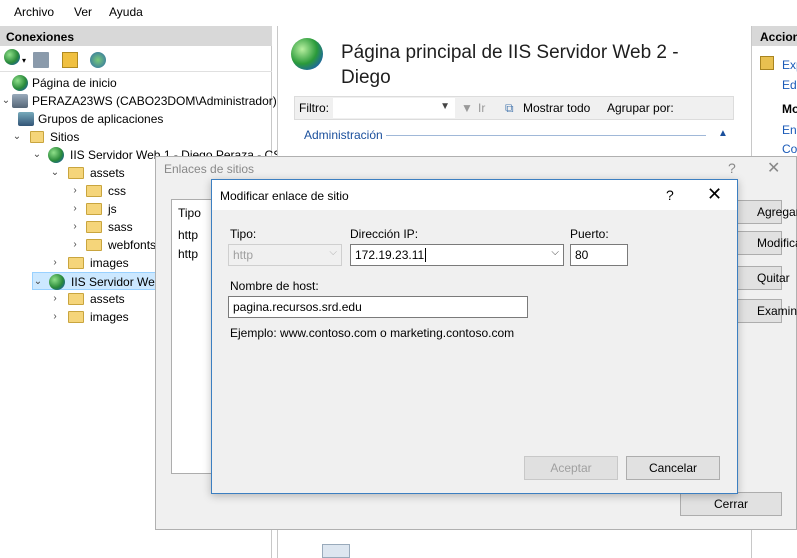 This screenshot has height=558, width=797. What do you see at coordinates (509, 108) in the screenshot?
I see `show-all-icon: ⧉` at bounding box center [509, 108].